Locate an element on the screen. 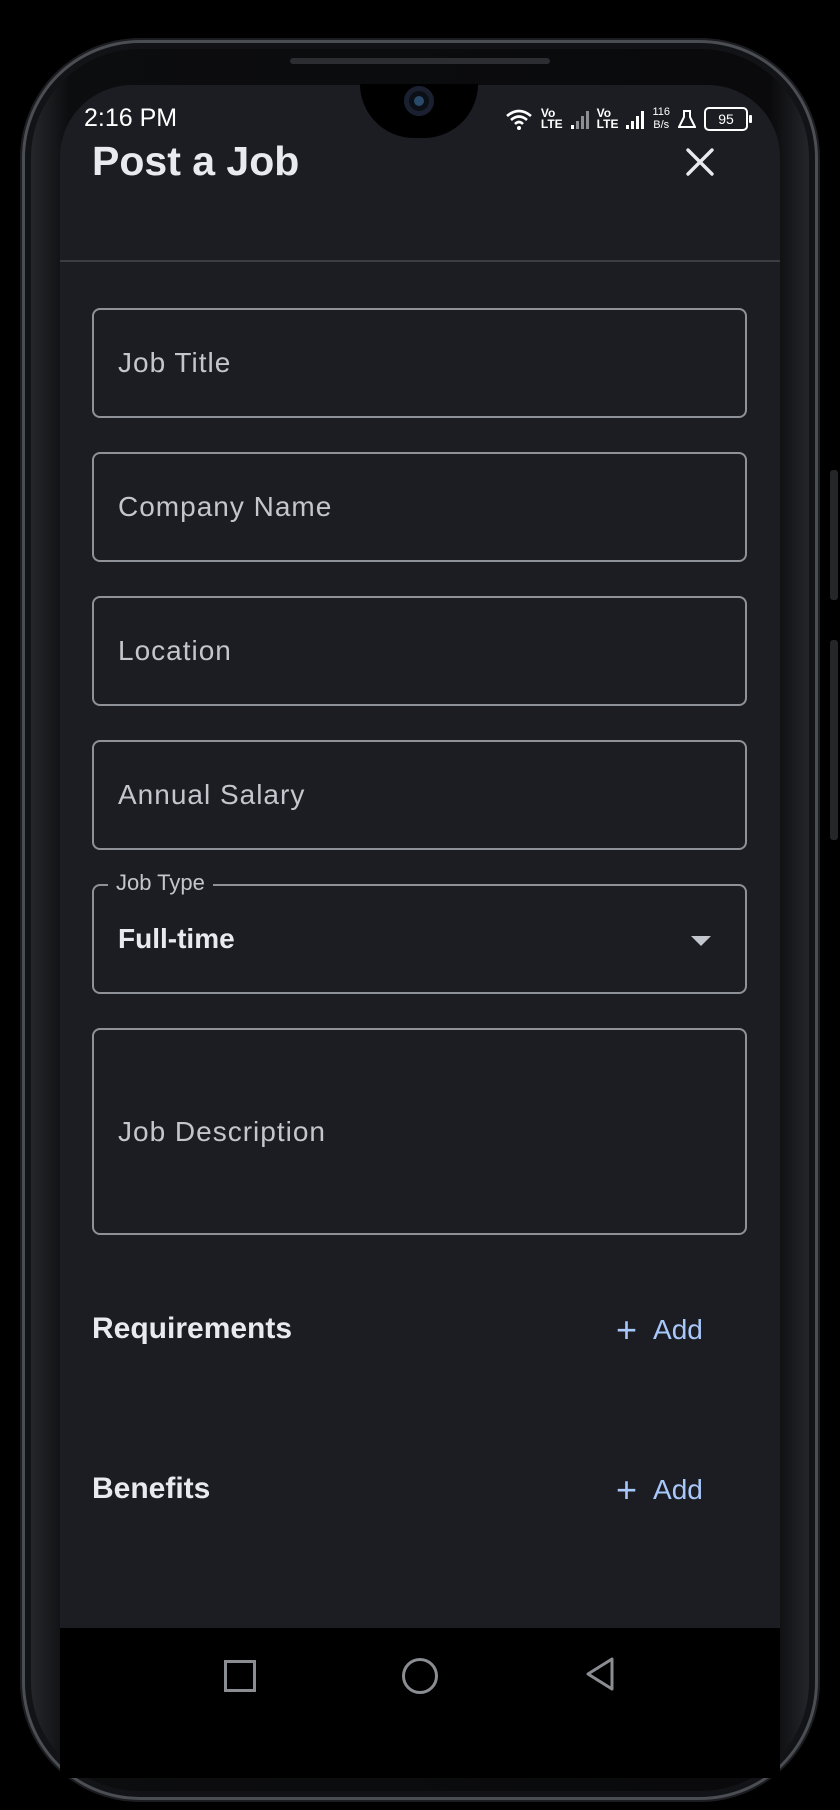 This screenshot has width=840, height=1810. job-type-label: Job Type is located at coordinates (160, 883).